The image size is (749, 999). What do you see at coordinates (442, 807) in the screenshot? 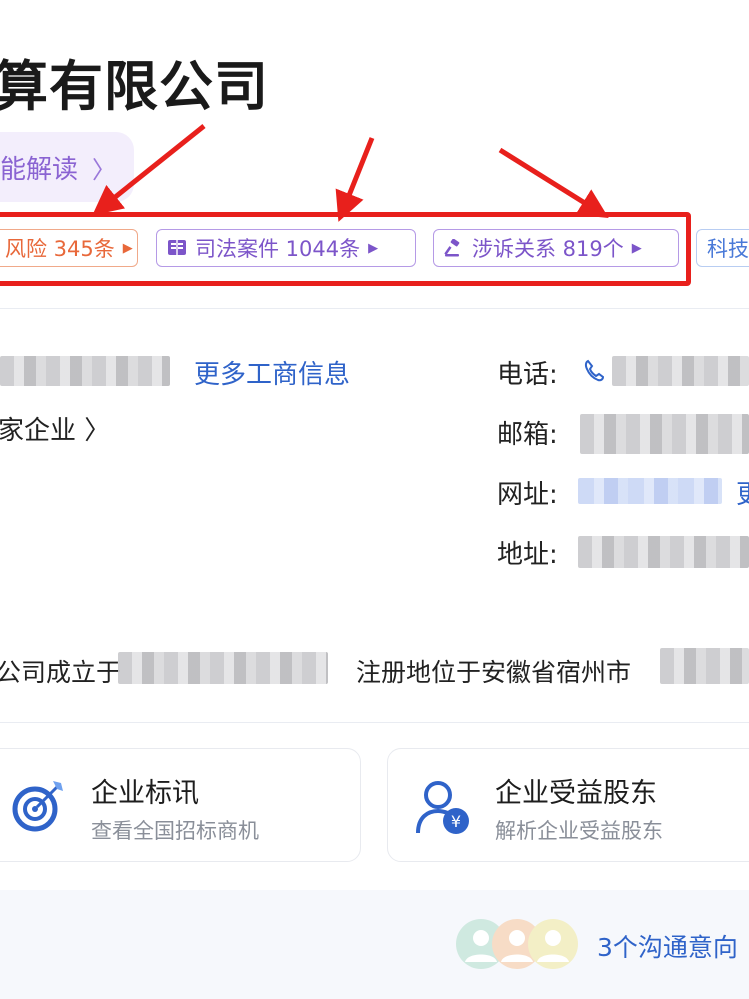
I see `shareholder-icon: ¥` at bounding box center [442, 807].